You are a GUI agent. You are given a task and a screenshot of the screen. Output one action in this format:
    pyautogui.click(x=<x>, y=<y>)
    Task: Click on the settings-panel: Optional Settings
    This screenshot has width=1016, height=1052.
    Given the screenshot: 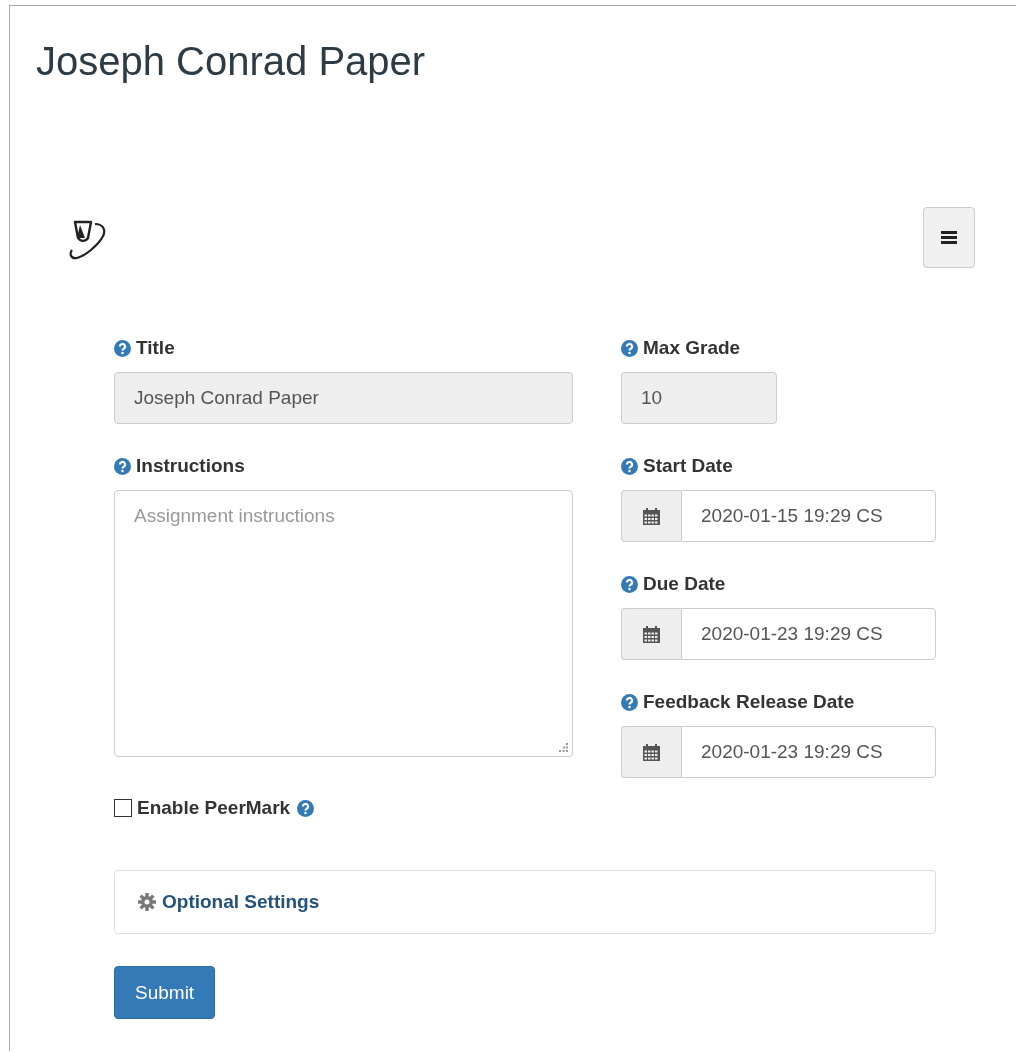 What is the action you would take?
    pyautogui.click(x=525, y=902)
    